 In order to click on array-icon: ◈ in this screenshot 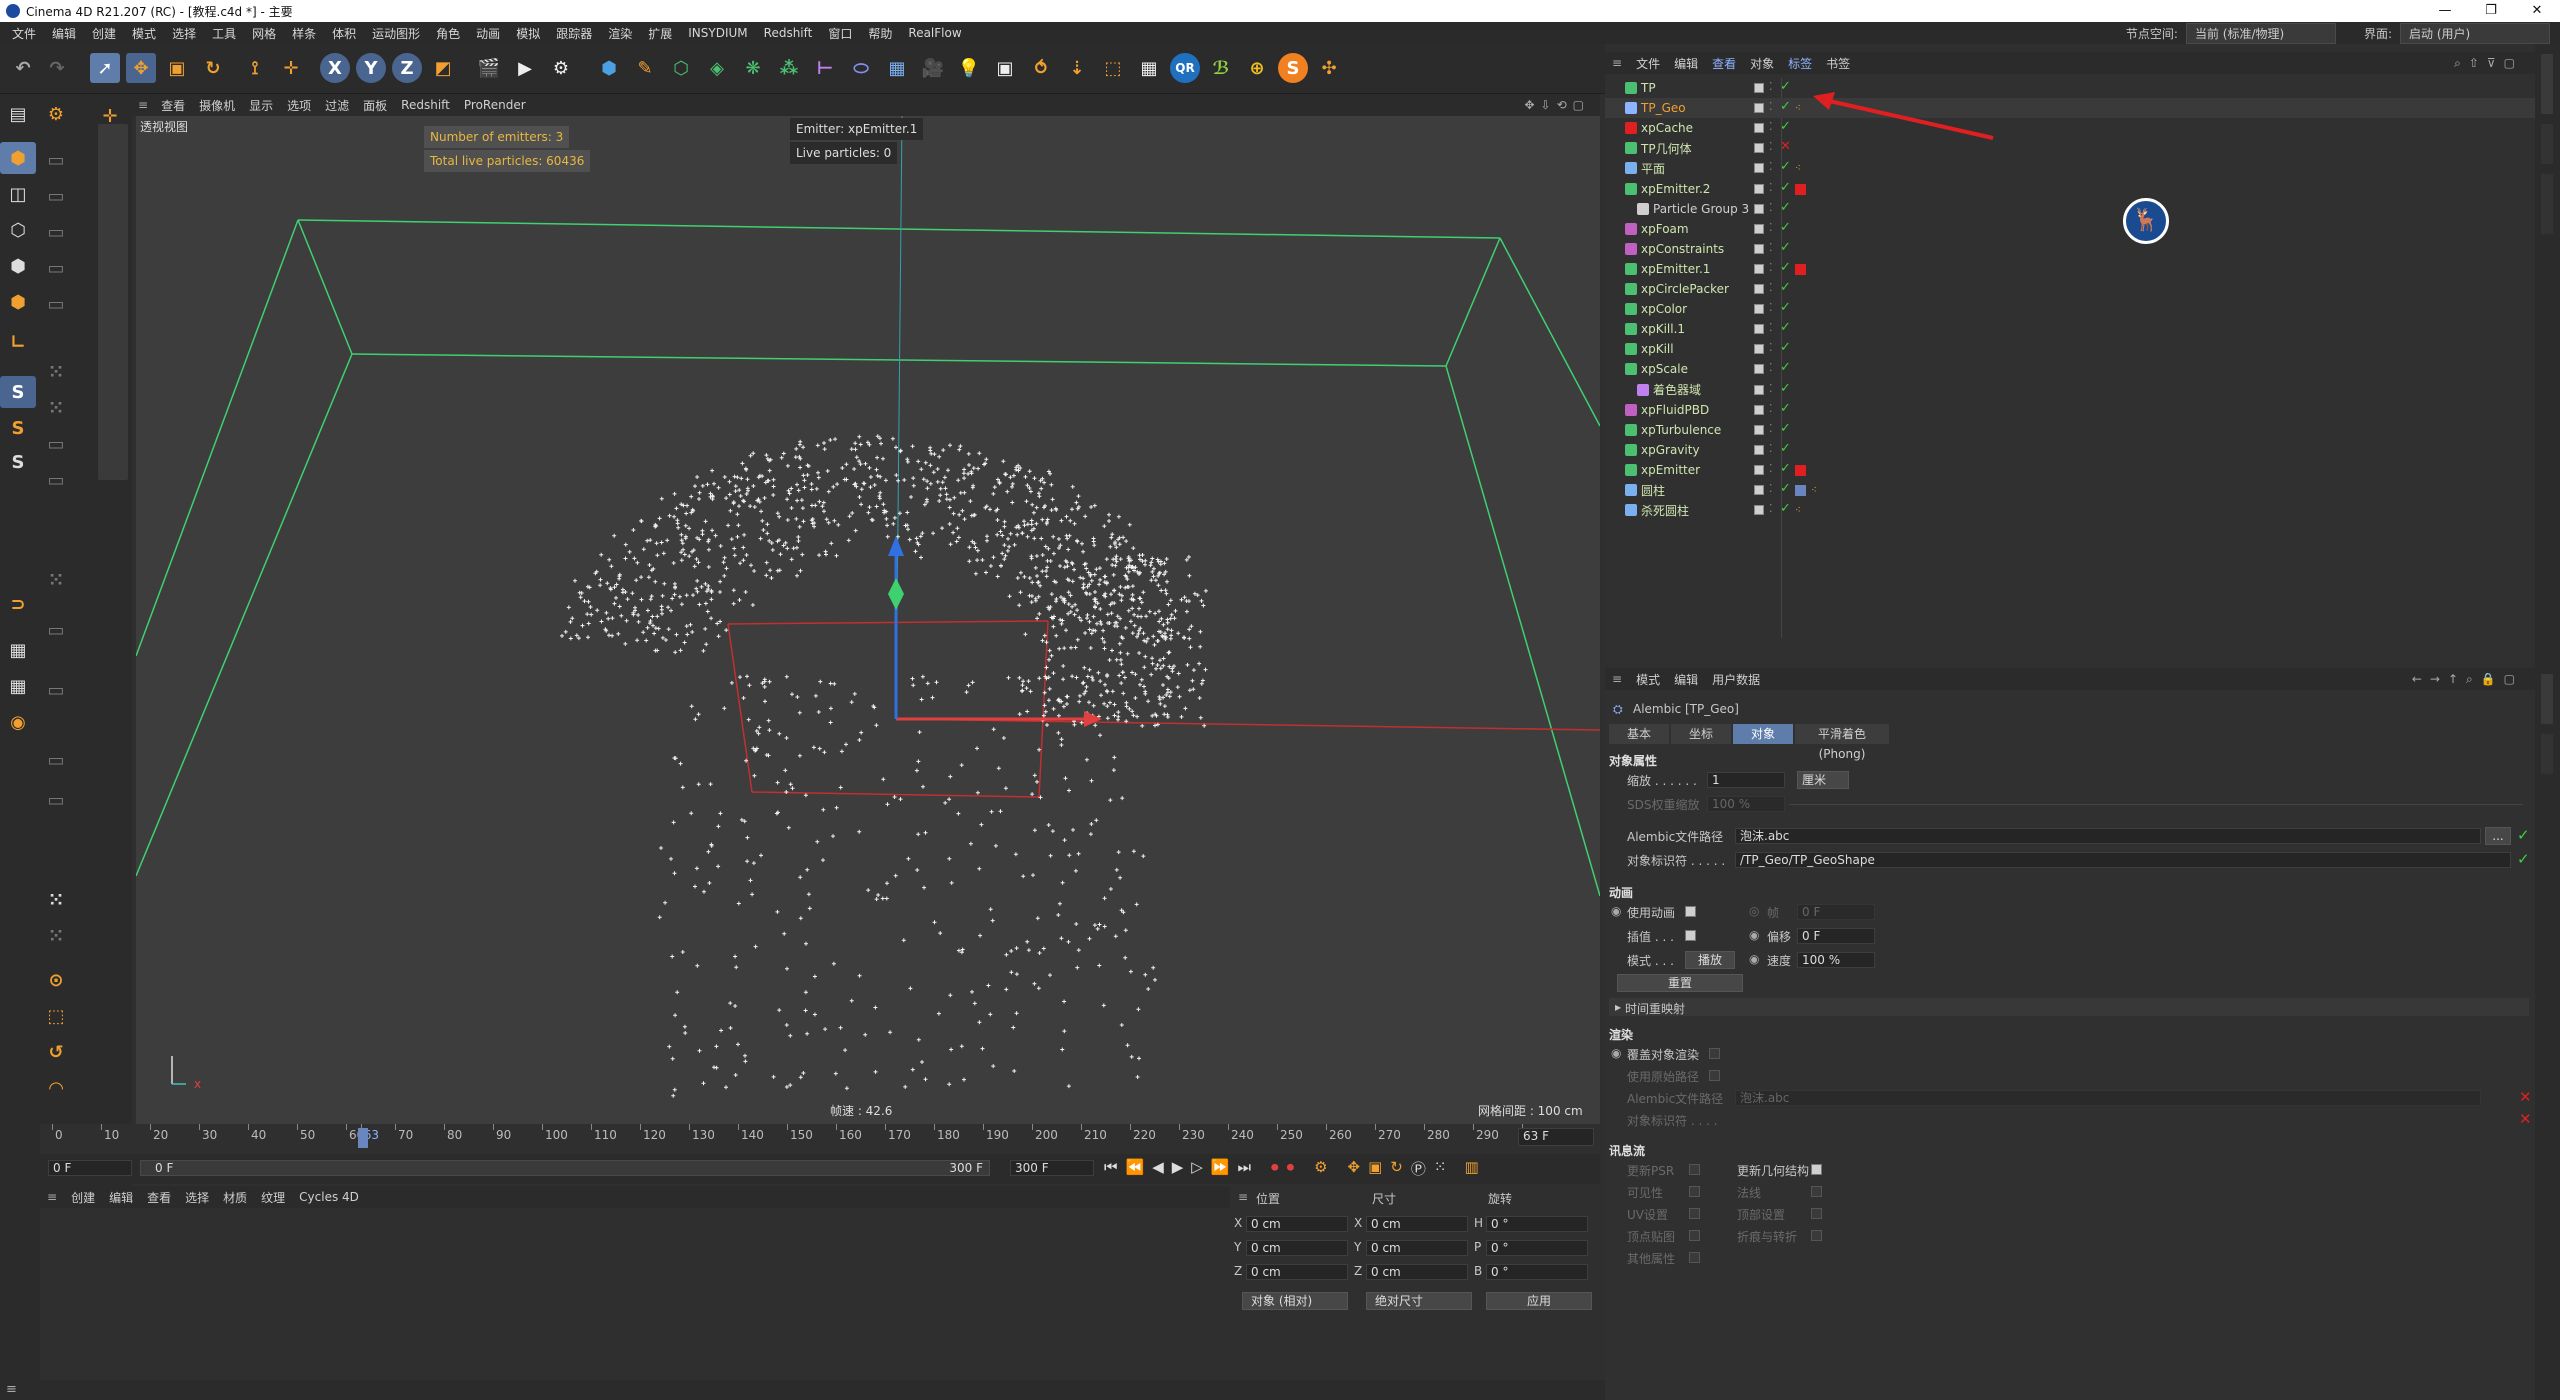, I will do `click(717, 68)`.